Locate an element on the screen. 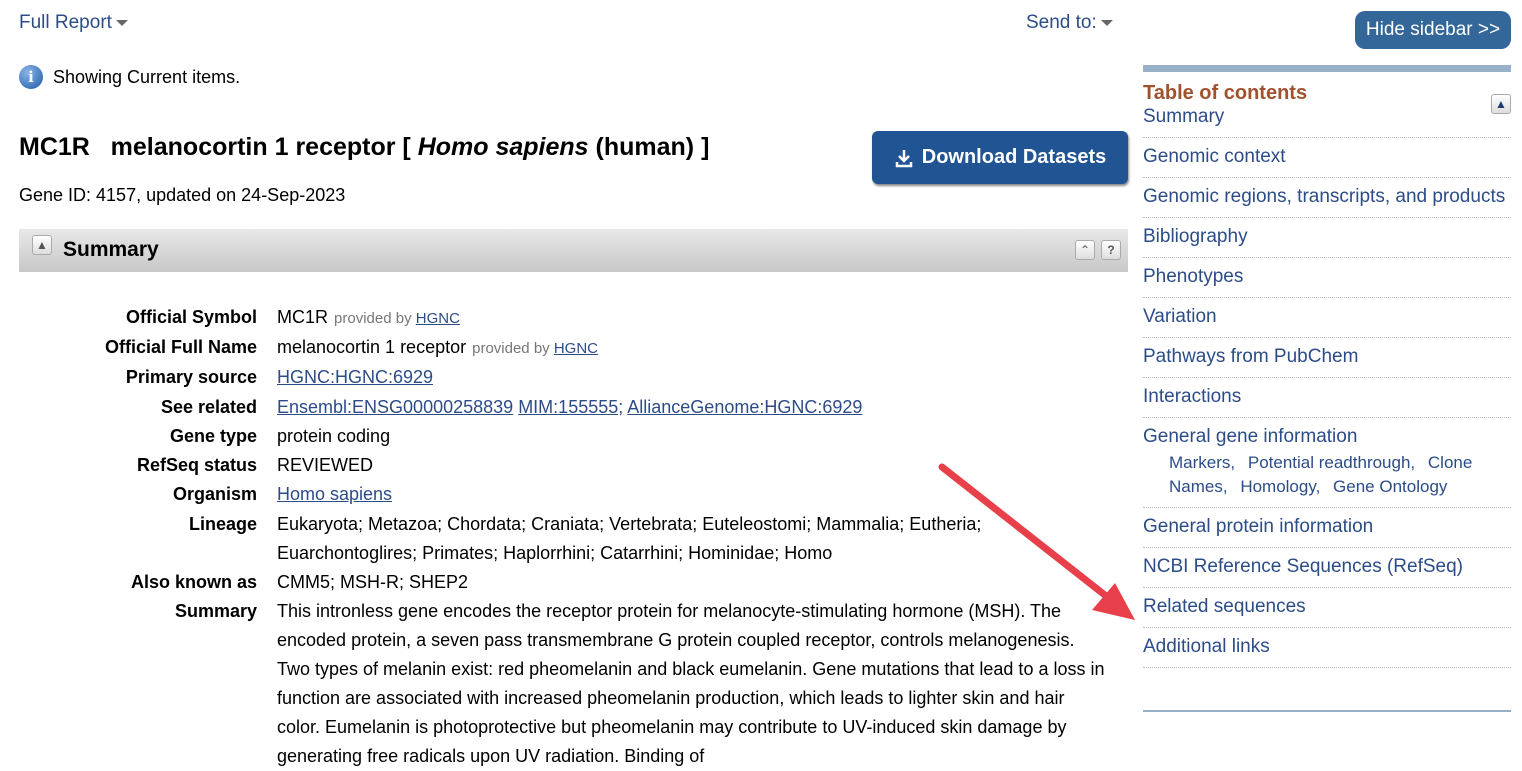  toc-item: Summary is located at coordinates (1327, 121).